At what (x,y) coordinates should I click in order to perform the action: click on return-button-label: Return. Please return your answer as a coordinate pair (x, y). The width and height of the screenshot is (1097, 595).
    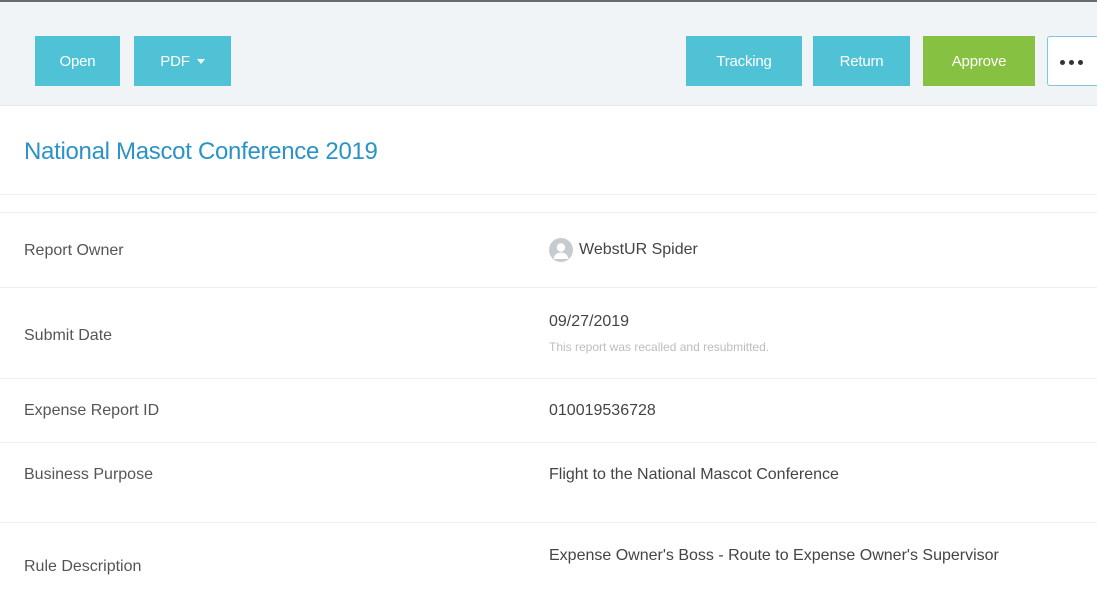
    Looking at the image, I should click on (861, 61).